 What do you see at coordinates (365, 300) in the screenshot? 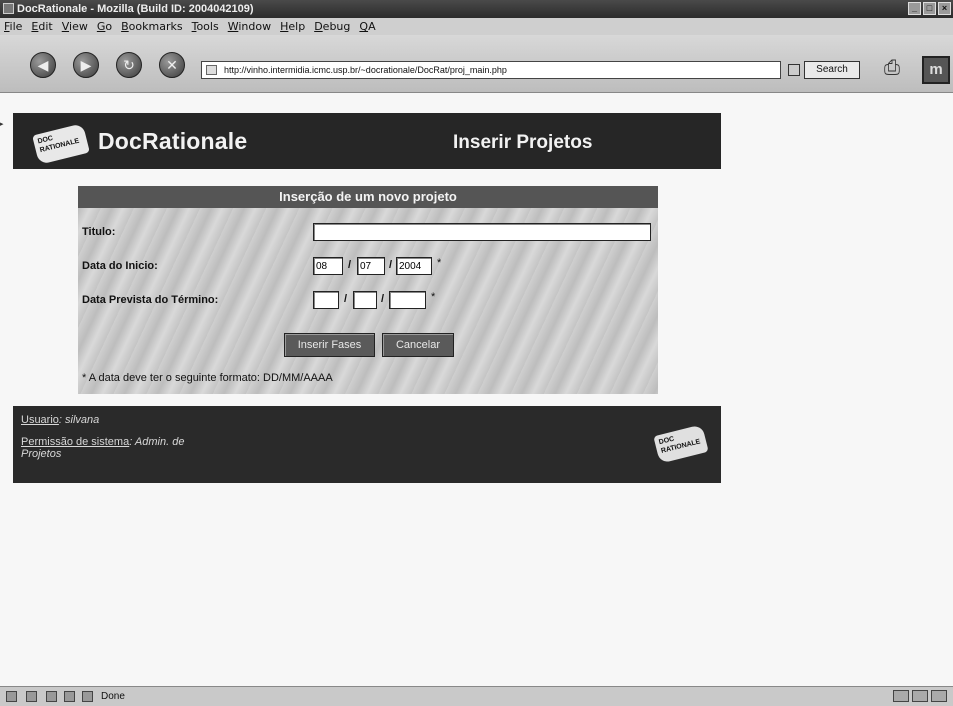
I see `end-month-input` at bounding box center [365, 300].